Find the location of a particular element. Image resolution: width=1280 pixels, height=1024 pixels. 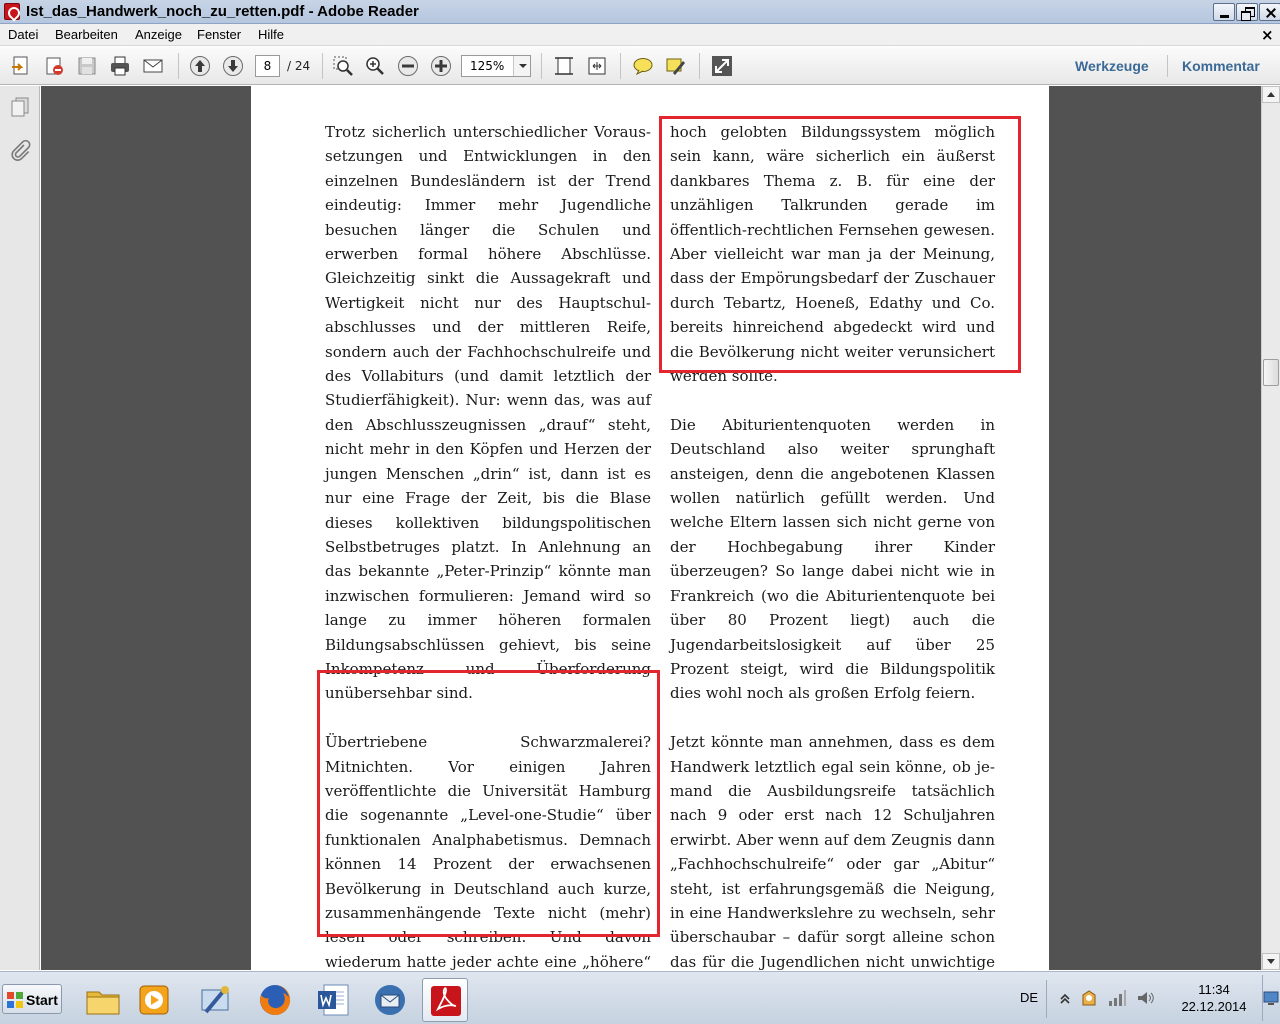

network-icon is located at coordinates (1117, 998).